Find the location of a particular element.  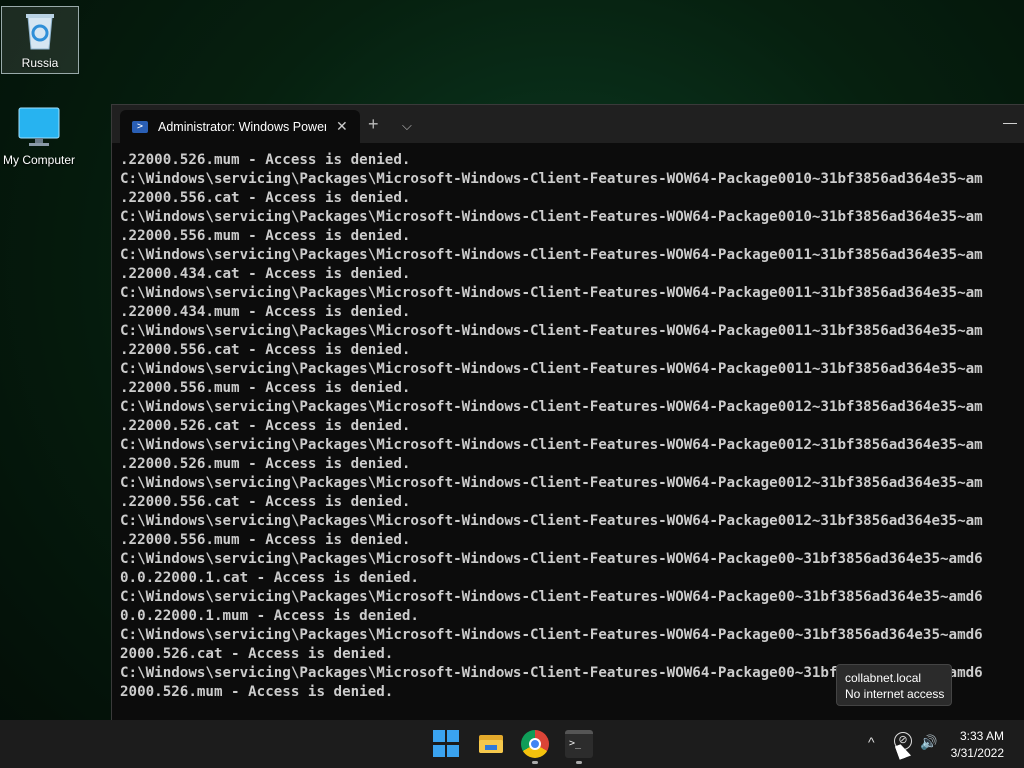

desktop-icon-my-computer: My Computer is located at coordinates (39, 136).